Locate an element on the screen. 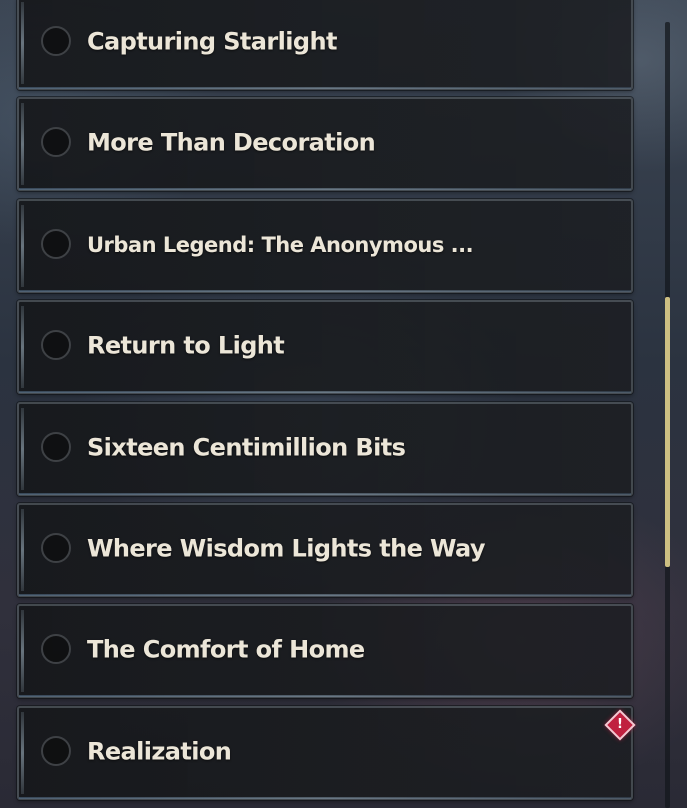  alert-mark: ! is located at coordinates (620, 724).